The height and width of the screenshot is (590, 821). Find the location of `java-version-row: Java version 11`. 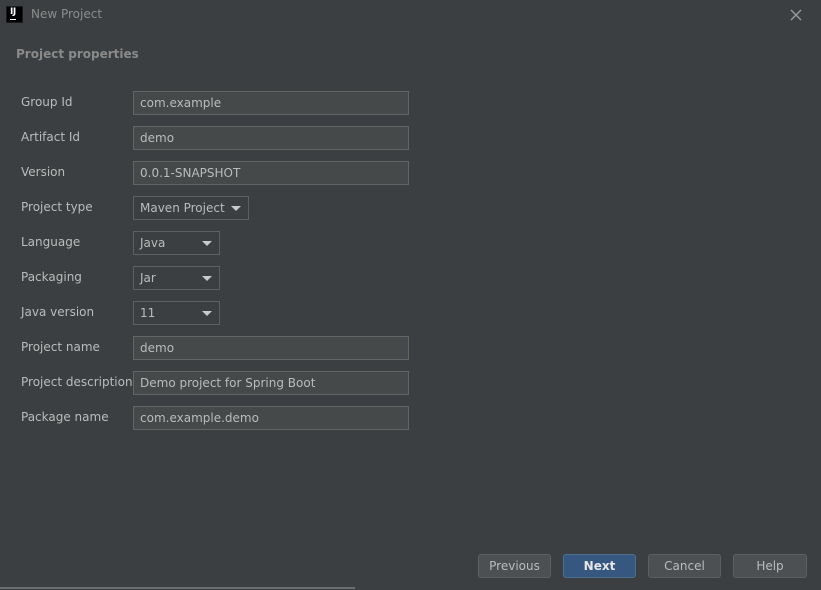

java-version-row: Java version 11 is located at coordinates (410, 313).